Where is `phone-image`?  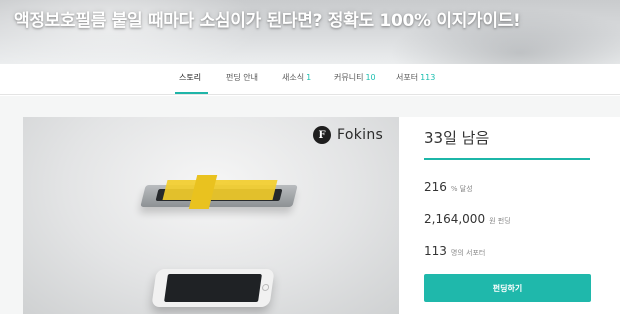 phone-image is located at coordinates (213, 288).